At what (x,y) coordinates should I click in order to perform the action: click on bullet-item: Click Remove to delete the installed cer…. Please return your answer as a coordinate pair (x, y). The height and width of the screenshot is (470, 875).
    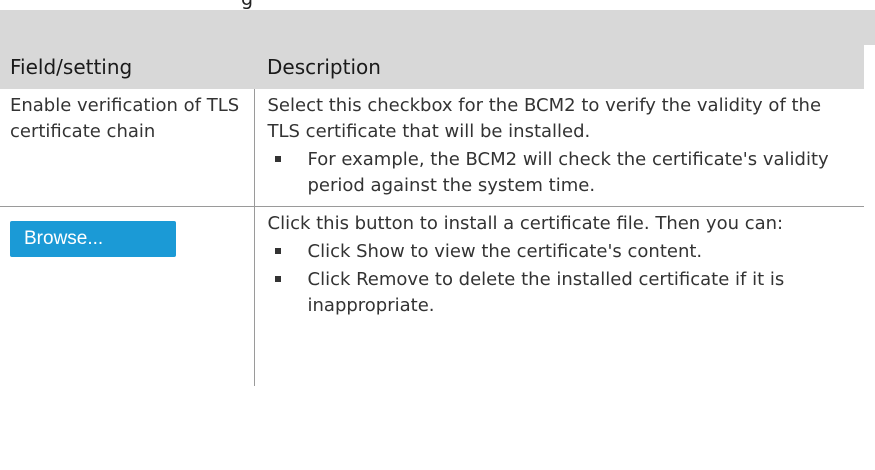
    Looking at the image, I should click on (561, 293).